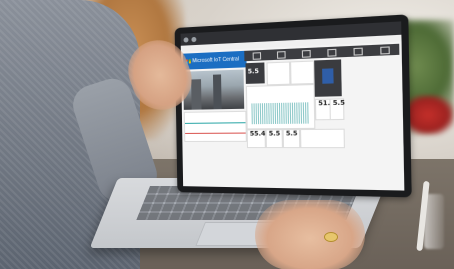  I want to click on brand-banner: Microsoft IoT Central, so click(214, 60).